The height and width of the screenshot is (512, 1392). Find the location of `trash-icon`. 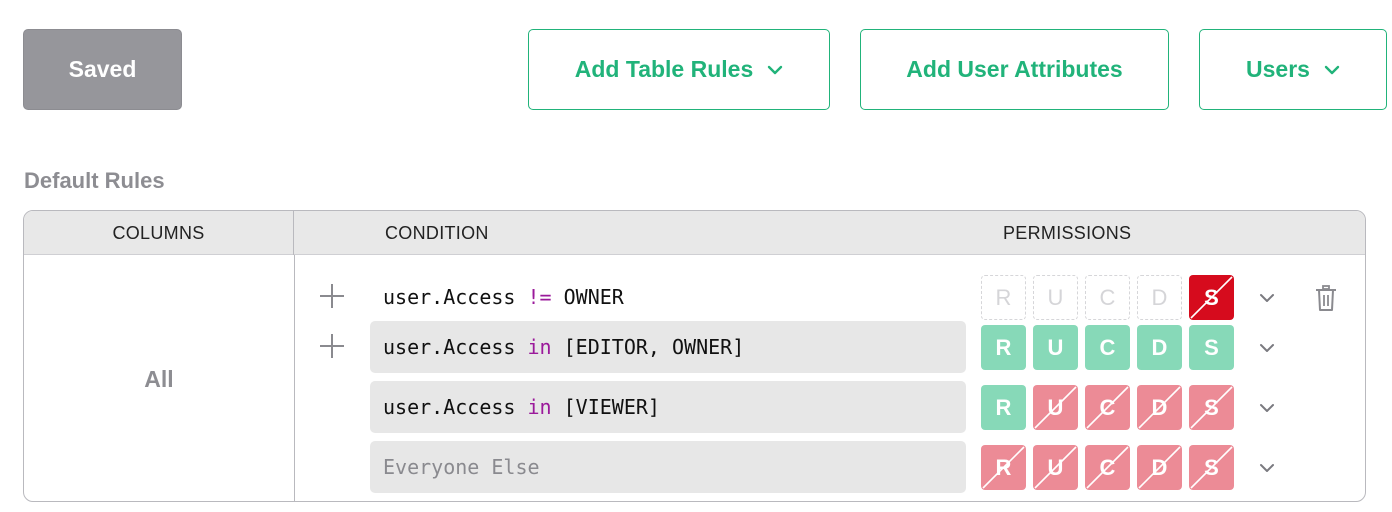

trash-icon is located at coordinates (1326, 298).